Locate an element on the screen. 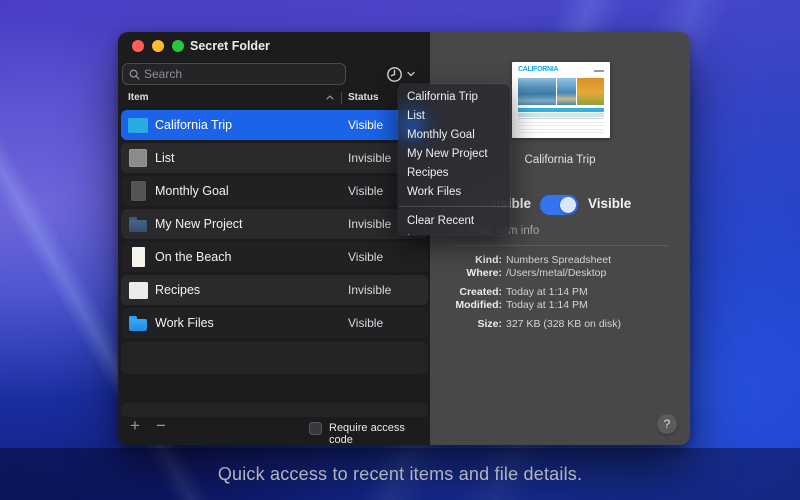  table-header: Item Status is located at coordinates (274, 99).